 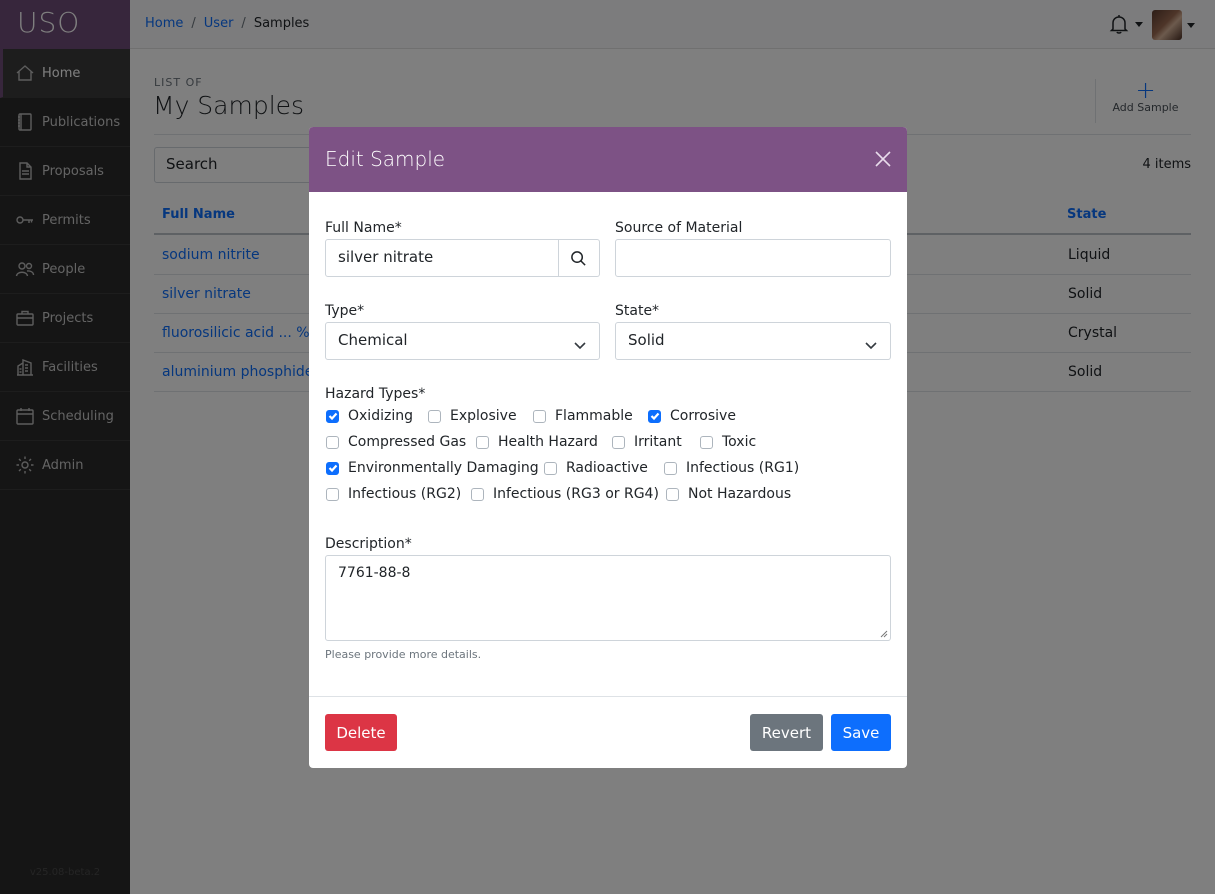 I want to click on delete-button: Delete, so click(x=361, y=732).